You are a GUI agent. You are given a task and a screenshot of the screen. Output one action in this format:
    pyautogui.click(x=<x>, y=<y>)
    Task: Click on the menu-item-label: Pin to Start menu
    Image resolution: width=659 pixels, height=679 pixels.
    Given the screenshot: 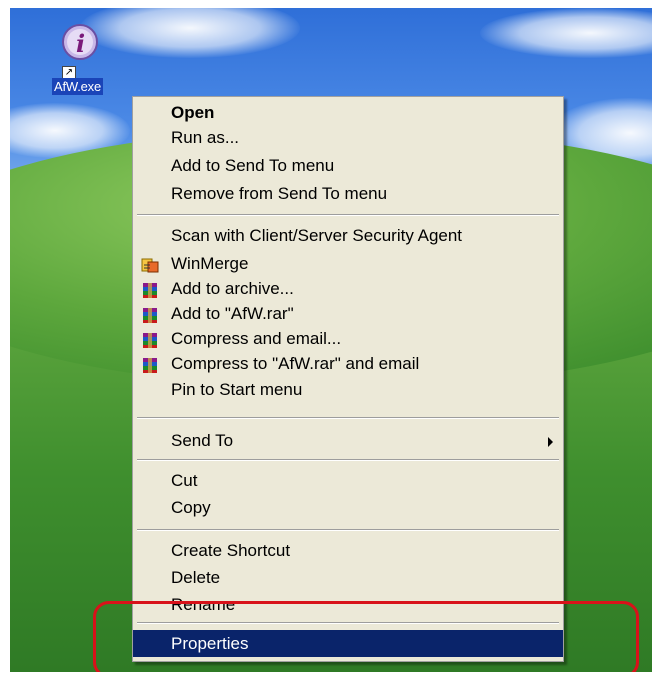 What is the action you would take?
    pyautogui.click(x=237, y=389)
    